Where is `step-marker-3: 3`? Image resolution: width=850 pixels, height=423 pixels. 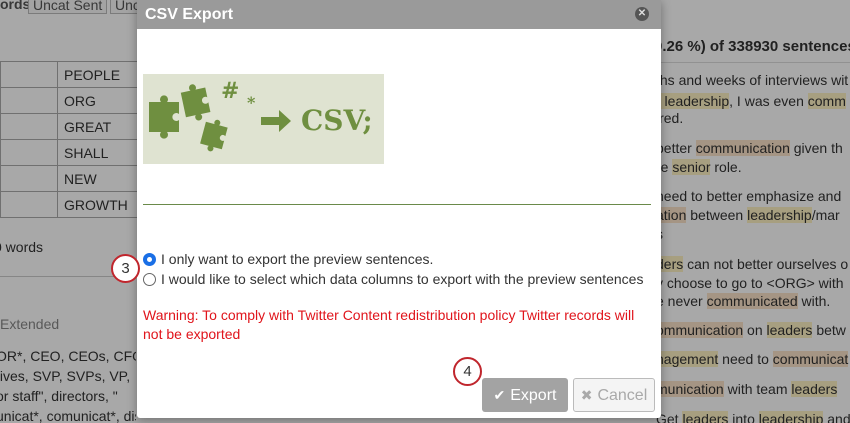
step-marker-3: 3 is located at coordinates (125, 268).